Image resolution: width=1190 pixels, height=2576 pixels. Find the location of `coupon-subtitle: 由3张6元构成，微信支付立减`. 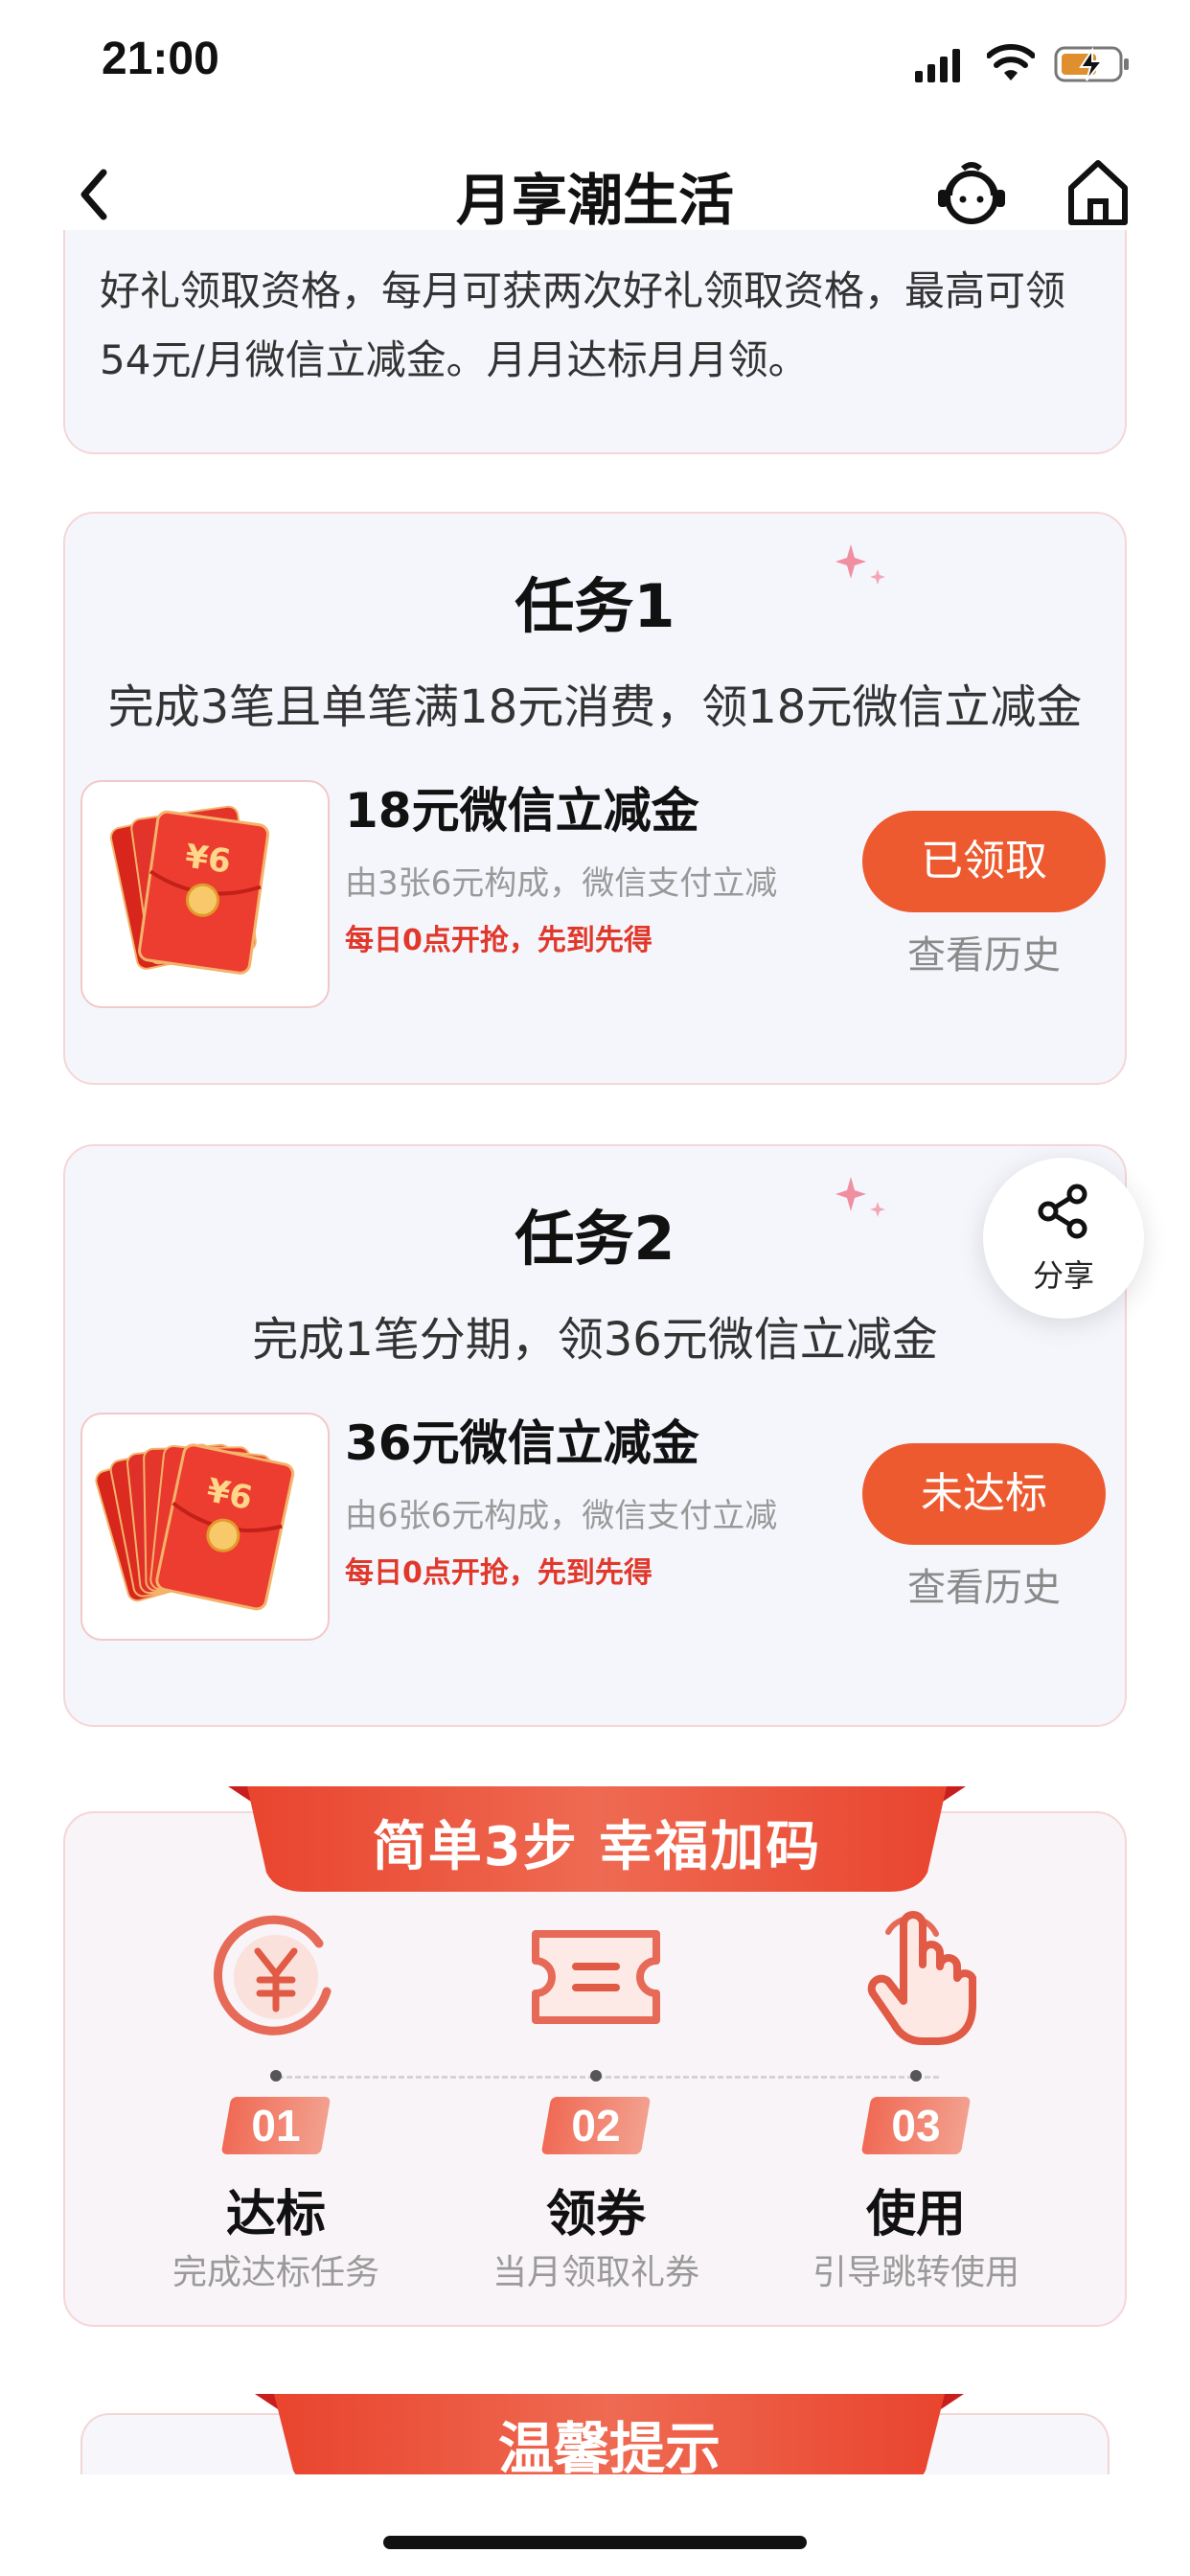

coupon-subtitle: 由3张6元构成，微信支付立减 is located at coordinates (561, 883).